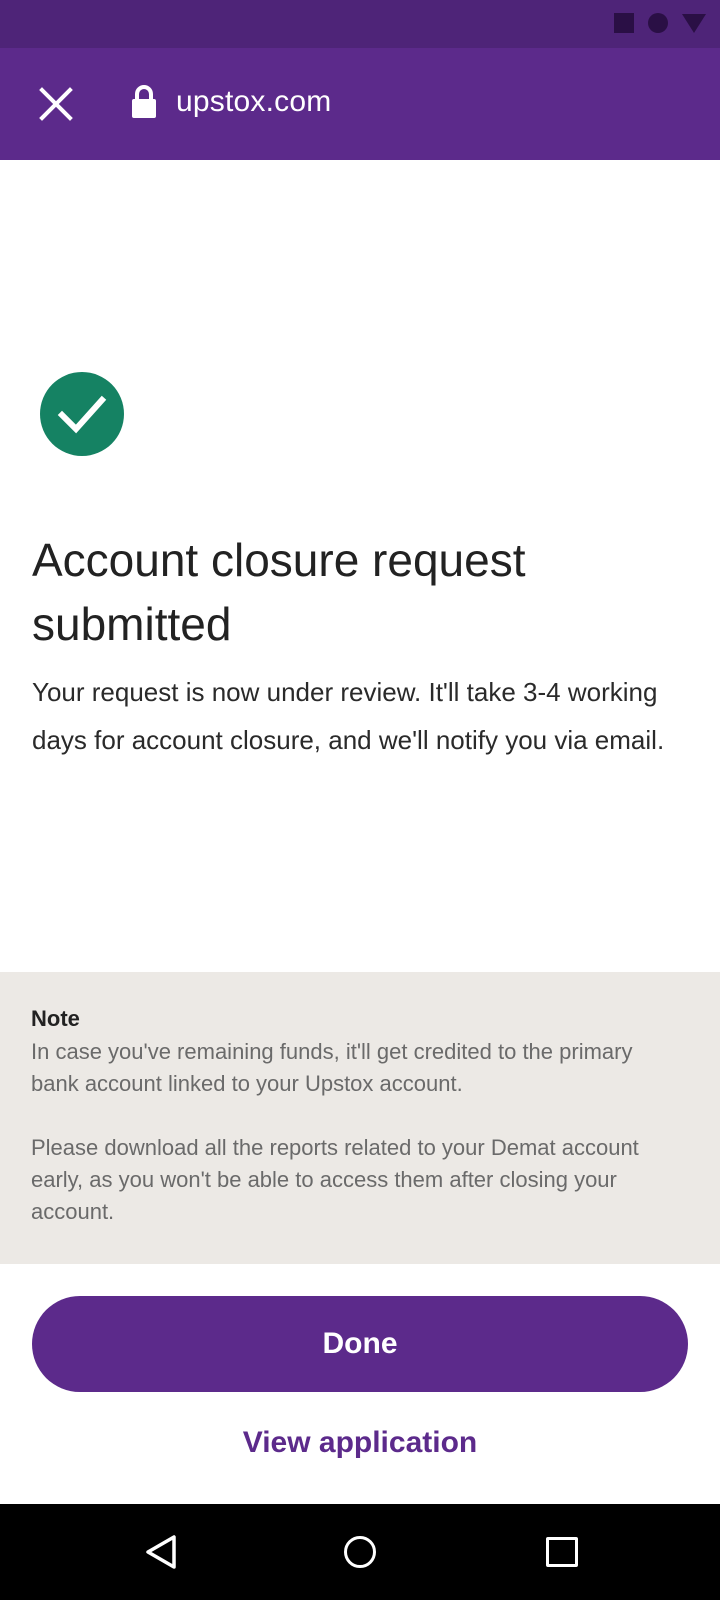 The height and width of the screenshot is (1600, 720). I want to click on check-circle-icon, so click(82, 414).